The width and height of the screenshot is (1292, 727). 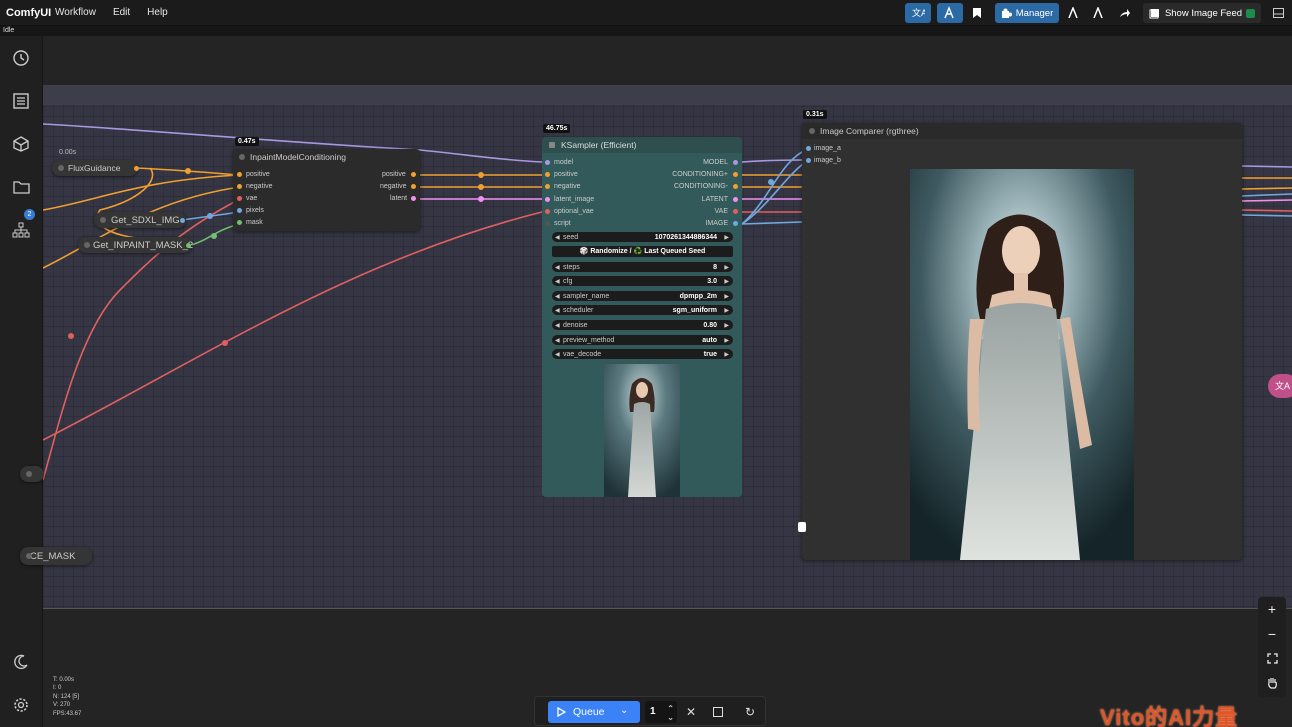 I want to click on vae-decode-dec-icon: ◀, so click(x=557, y=354).